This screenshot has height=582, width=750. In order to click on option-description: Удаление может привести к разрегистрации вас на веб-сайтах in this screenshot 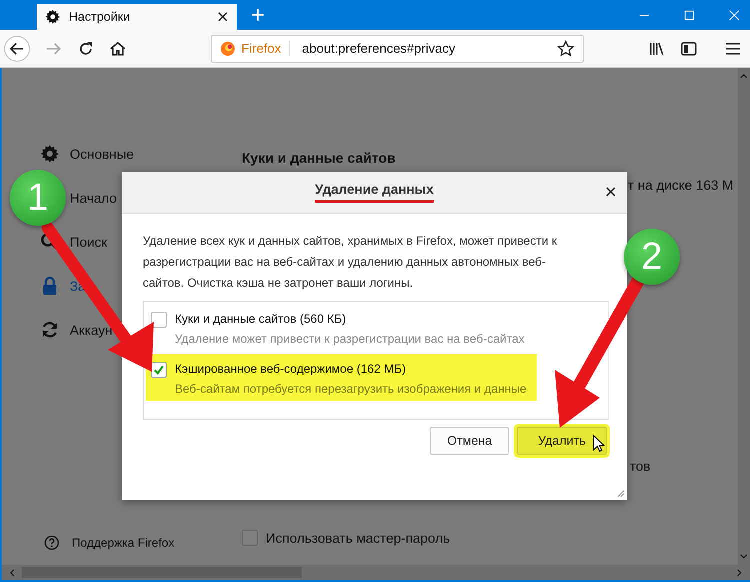, I will do `click(350, 339)`.